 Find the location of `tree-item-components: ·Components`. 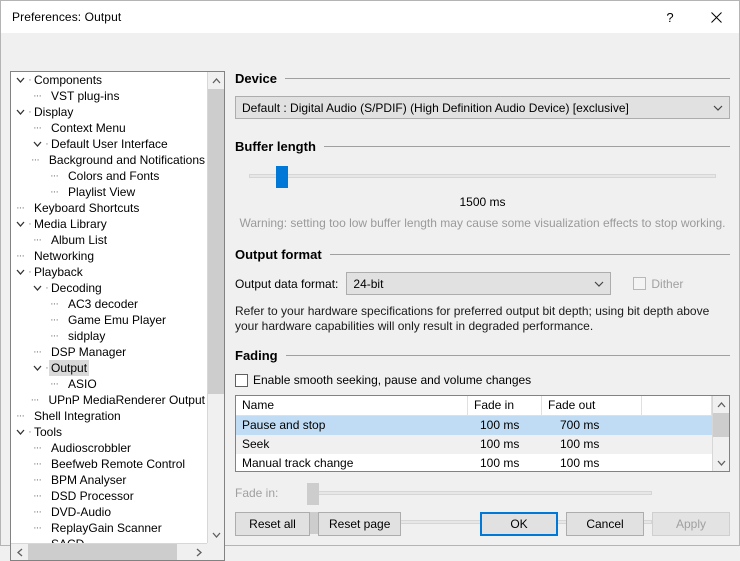

tree-item-components: ·Components is located at coordinates (109, 80).